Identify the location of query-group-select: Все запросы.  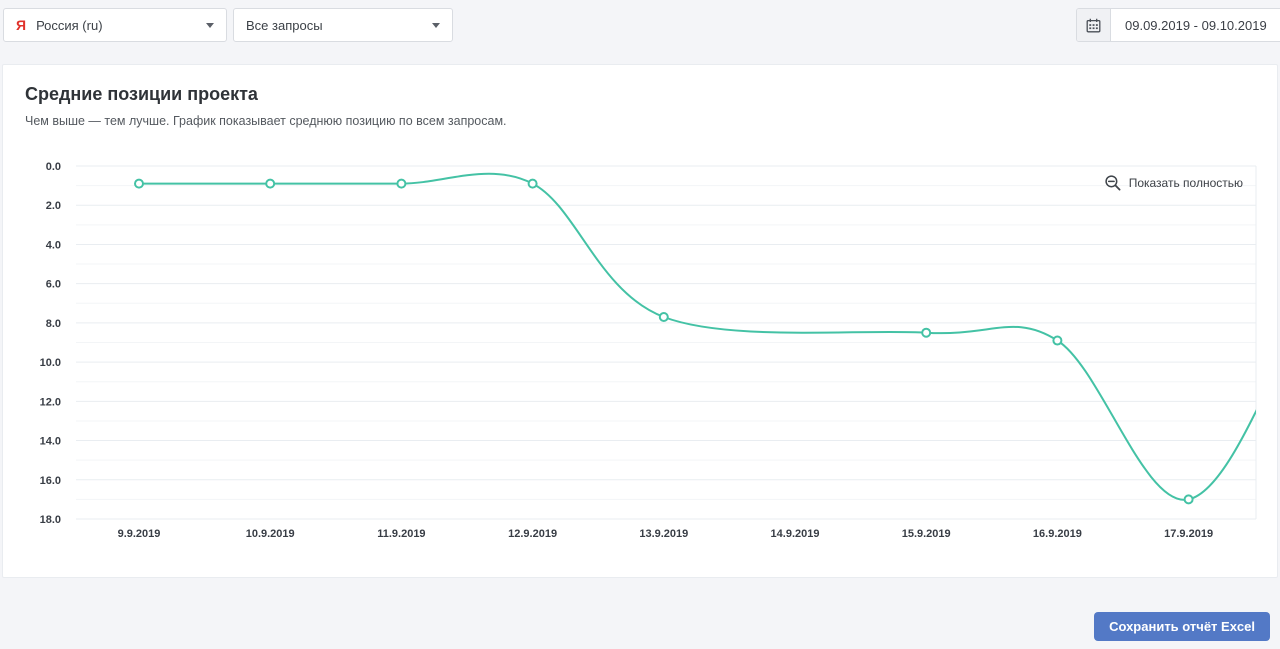
(343, 25).